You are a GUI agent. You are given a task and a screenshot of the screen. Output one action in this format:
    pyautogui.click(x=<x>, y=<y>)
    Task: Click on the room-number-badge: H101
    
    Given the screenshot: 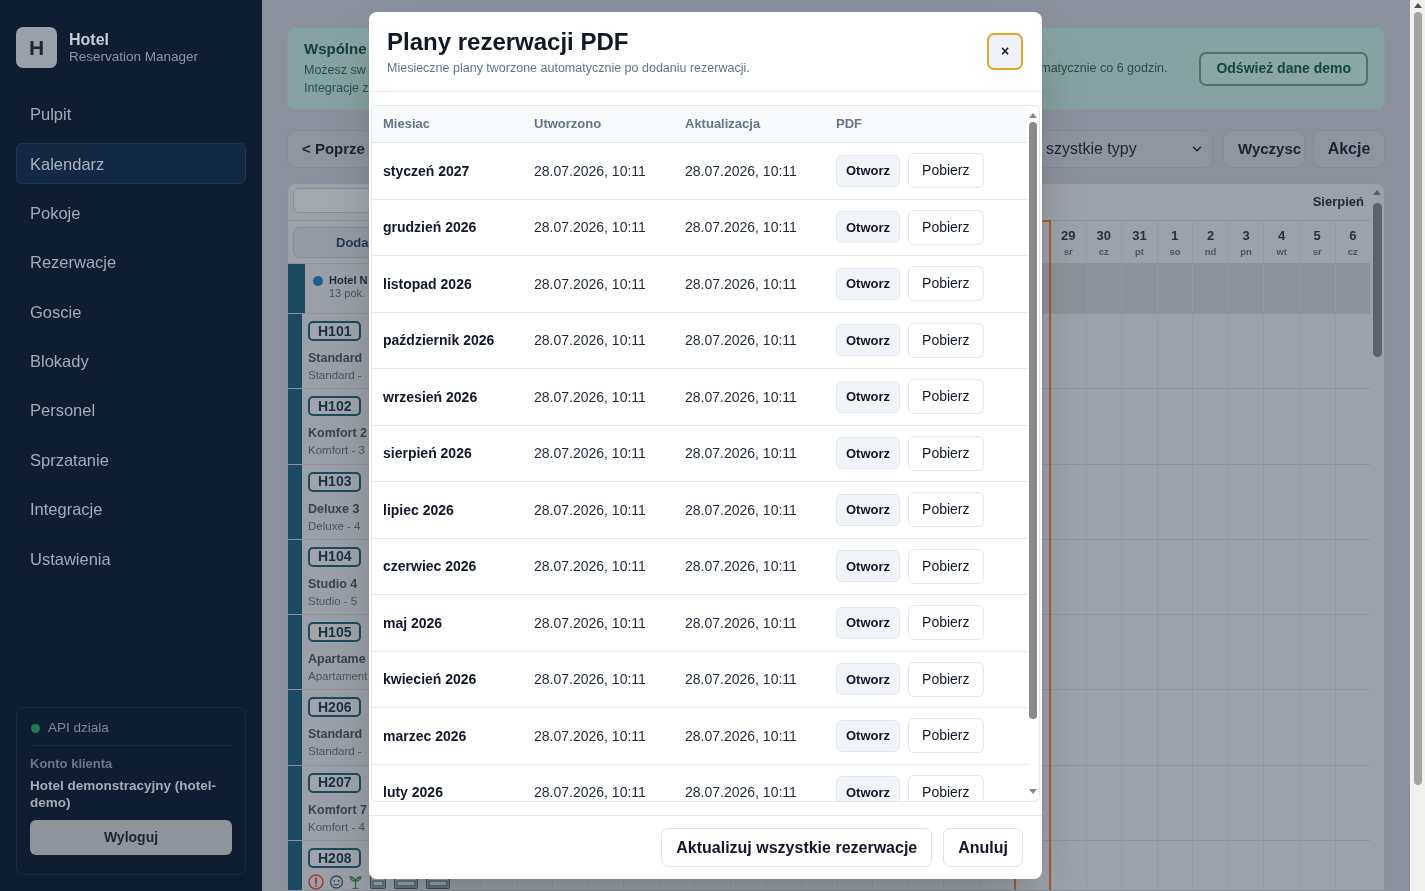 What is the action you would take?
    pyautogui.click(x=335, y=331)
    